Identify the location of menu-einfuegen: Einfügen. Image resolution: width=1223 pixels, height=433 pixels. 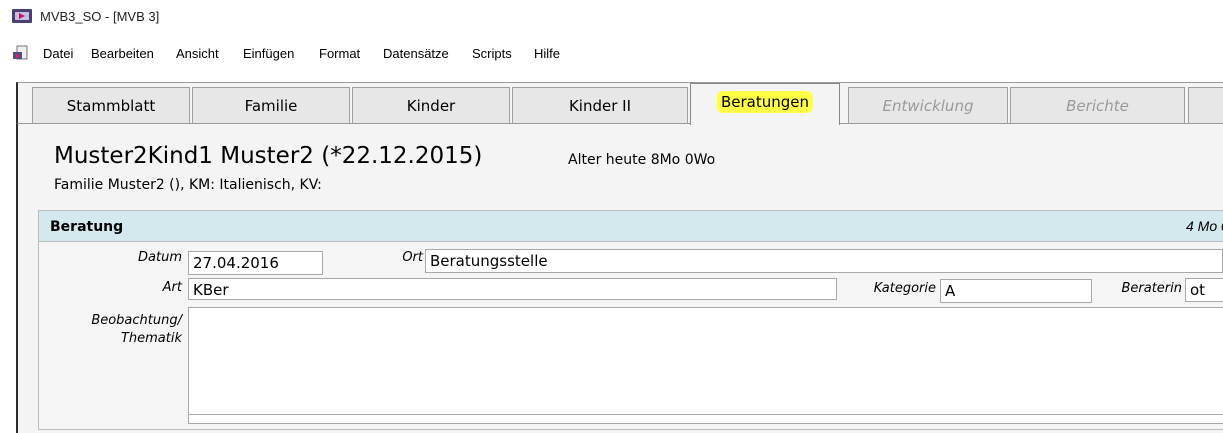
(268, 53).